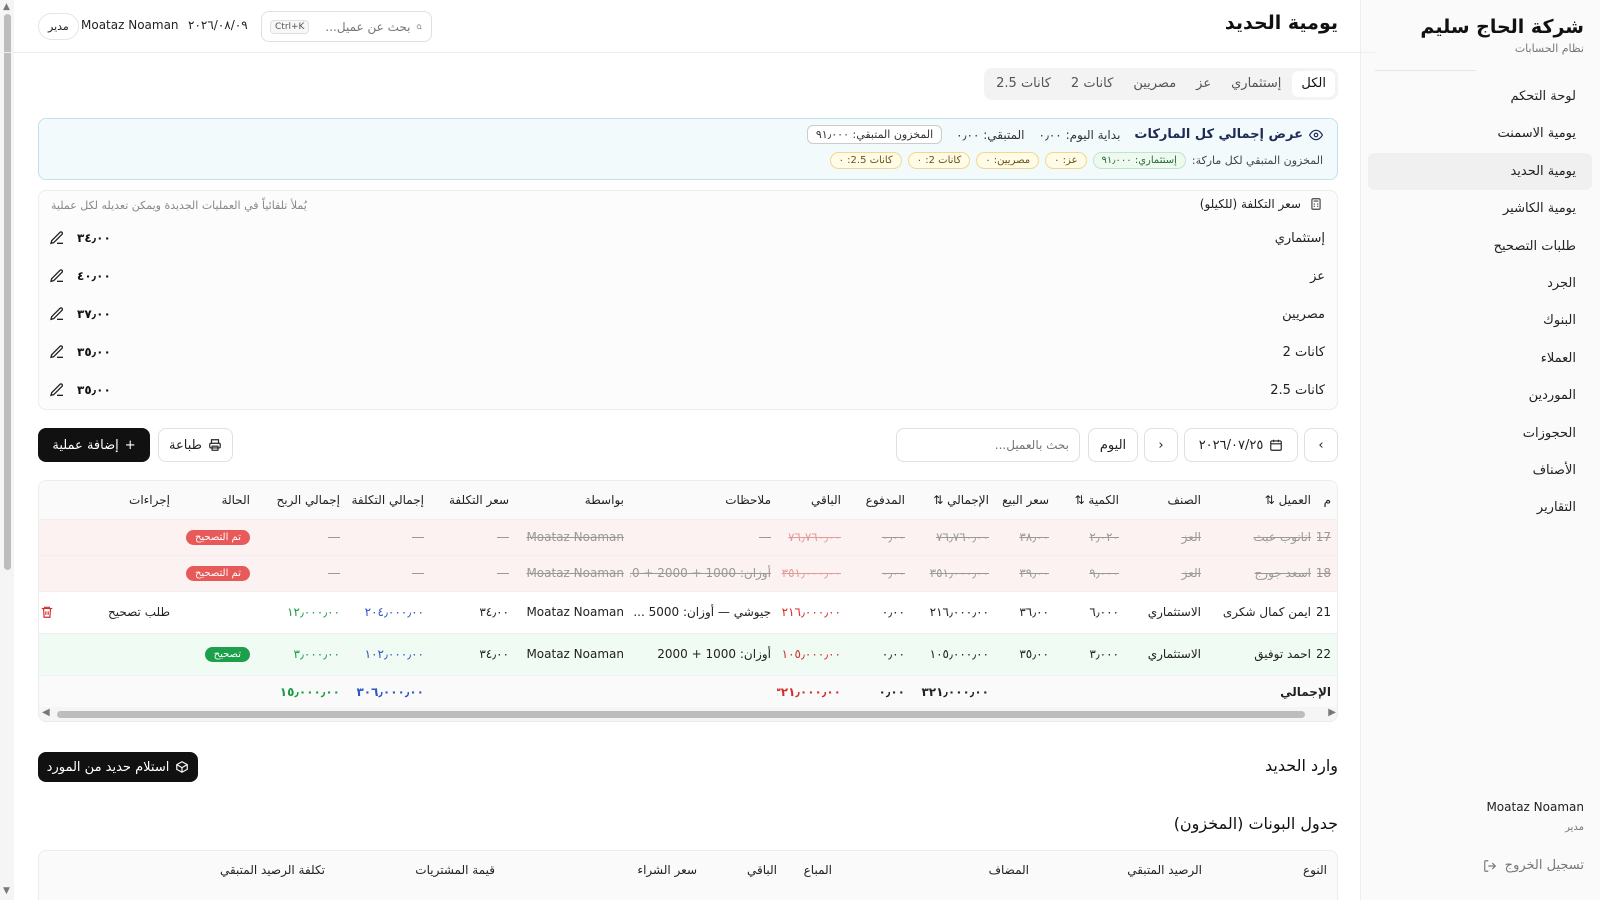 This screenshot has width=1600, height=900. What do you see at coordinates (988, 445) in the screenshot?
I see `client-search-input` at bounding box center [988, 445].